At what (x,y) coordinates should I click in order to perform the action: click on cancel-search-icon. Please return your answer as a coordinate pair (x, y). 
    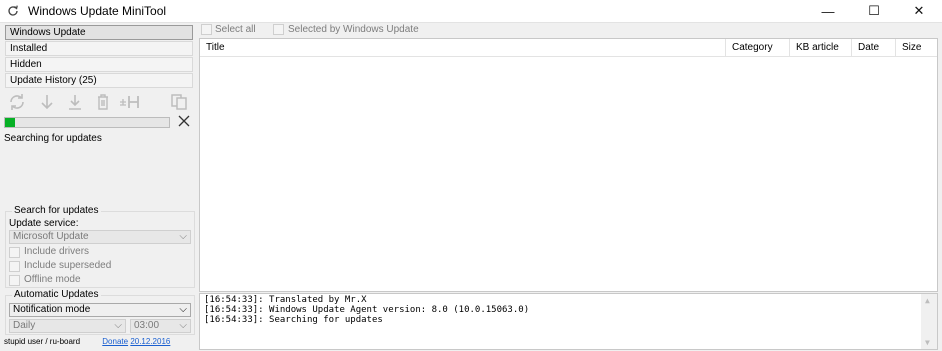
    Looking at the image, I should click on (184, 121).